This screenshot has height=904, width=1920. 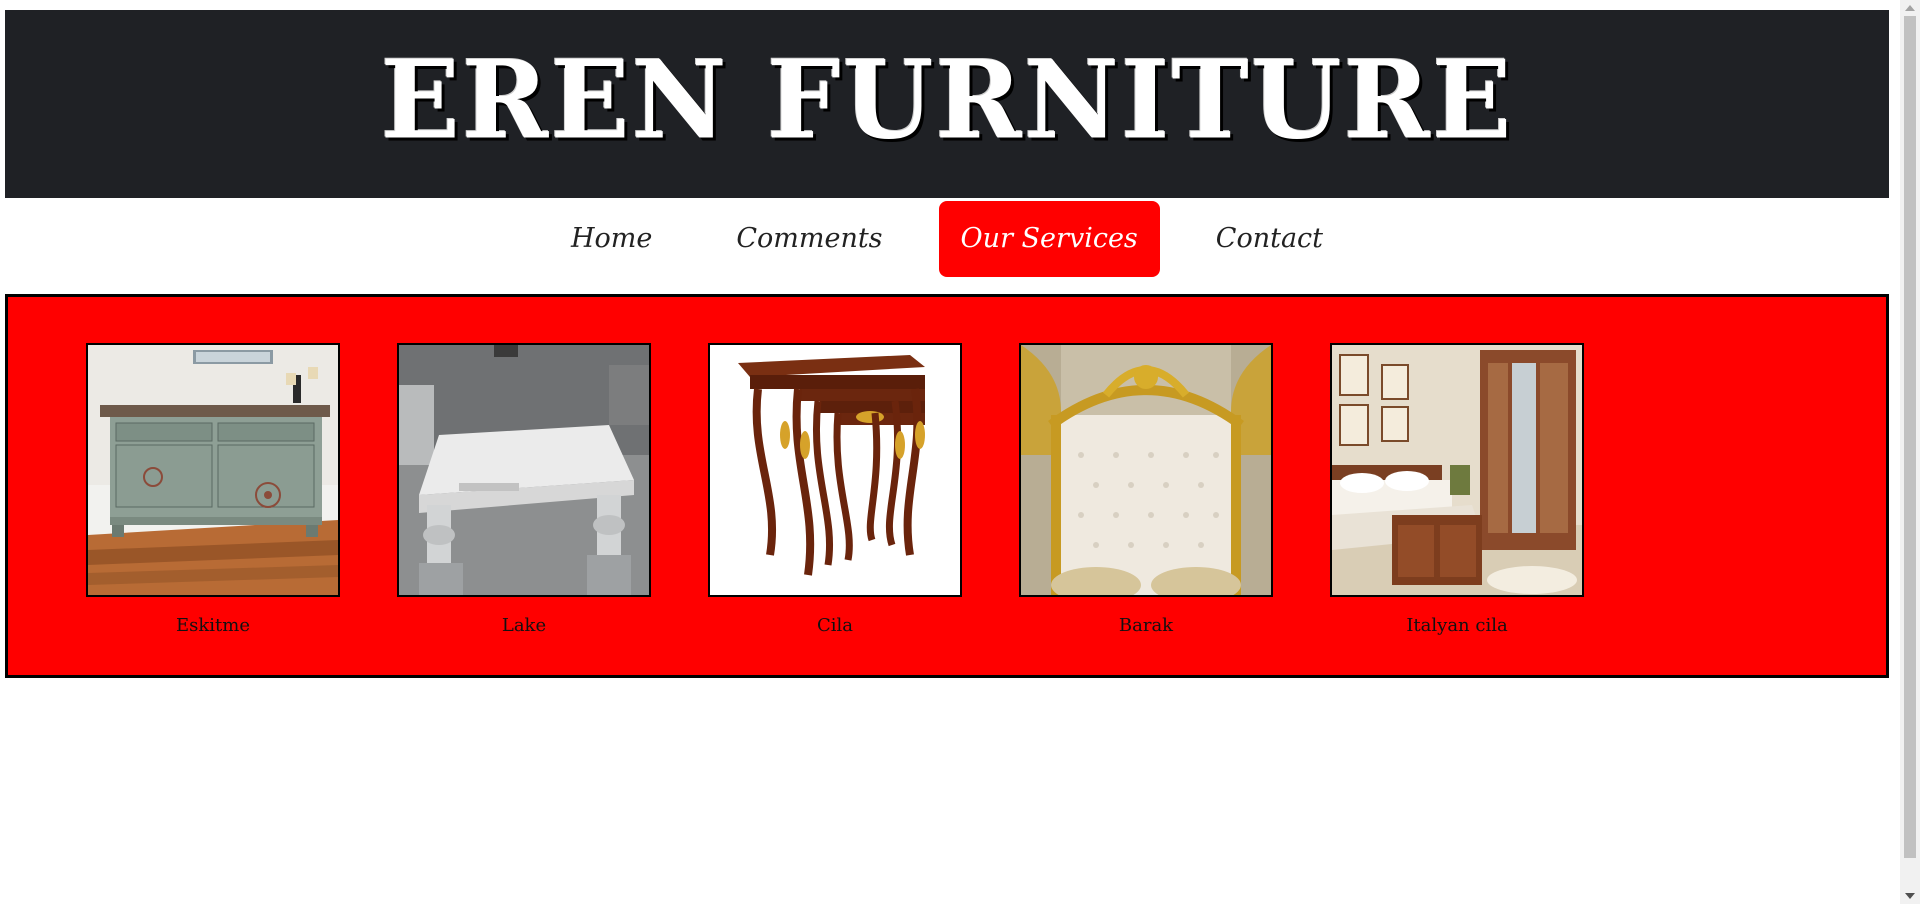 I want to click on bedroom-image, so click(x=1457, y=470).